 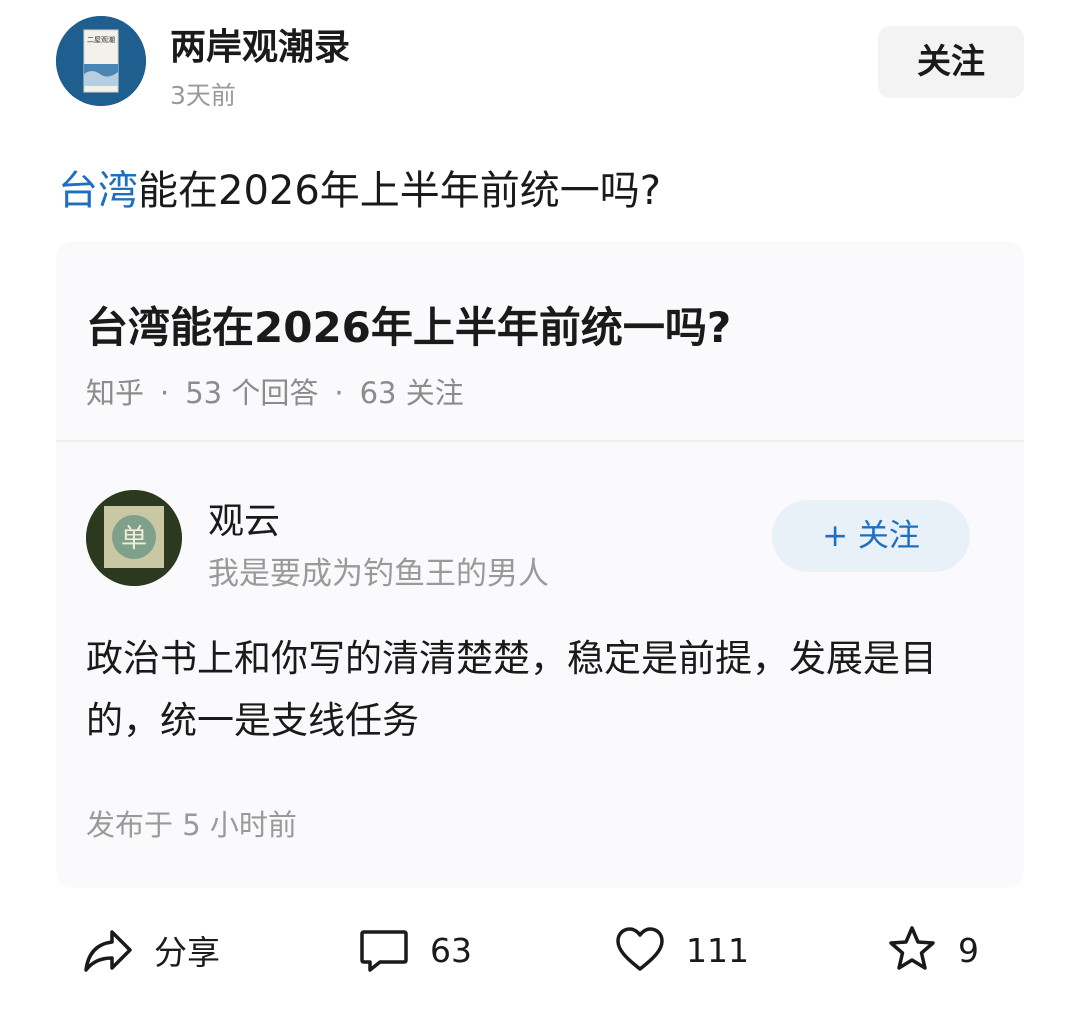 What do you see at coordinates (384, 951) in the screenshot?
I see `comment-icon` at bounding box center [384, 951].